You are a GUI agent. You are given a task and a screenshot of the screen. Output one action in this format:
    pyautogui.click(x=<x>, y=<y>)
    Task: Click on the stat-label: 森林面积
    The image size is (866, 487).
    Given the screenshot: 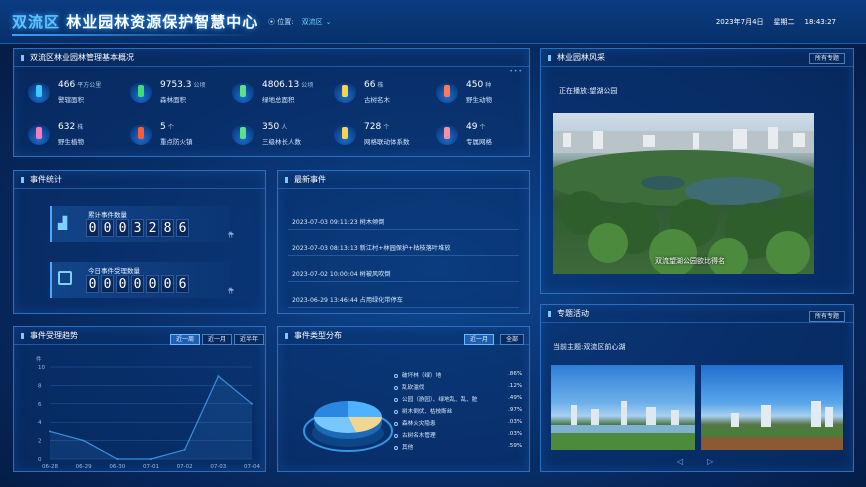 What is the action you would take?
    pyautogui.click(x=173, y=100)
    